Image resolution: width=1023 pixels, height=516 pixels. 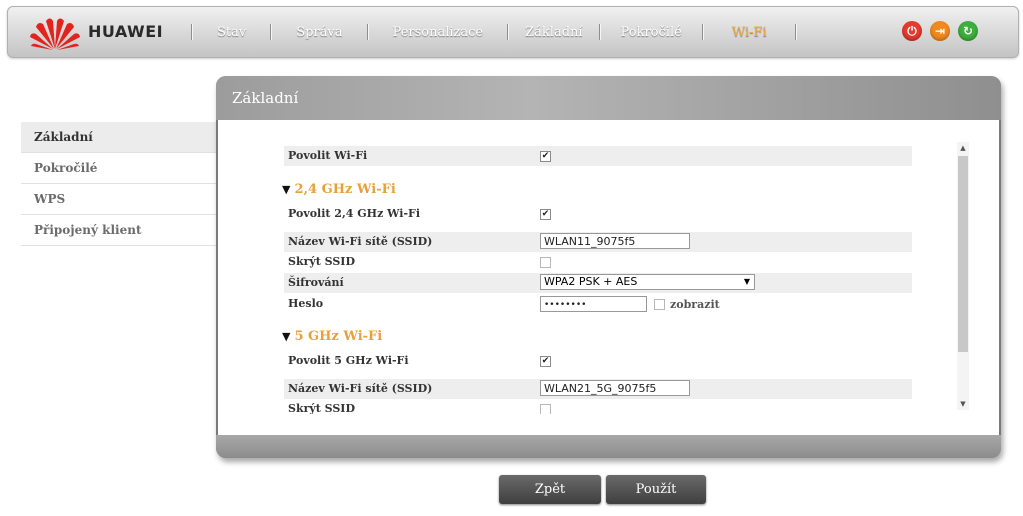 What do you see at coordinates (647, 282) in the screenshot?
I see `security-select: WPA2 PSK + AES ▼` at bounding box center [647, 282].